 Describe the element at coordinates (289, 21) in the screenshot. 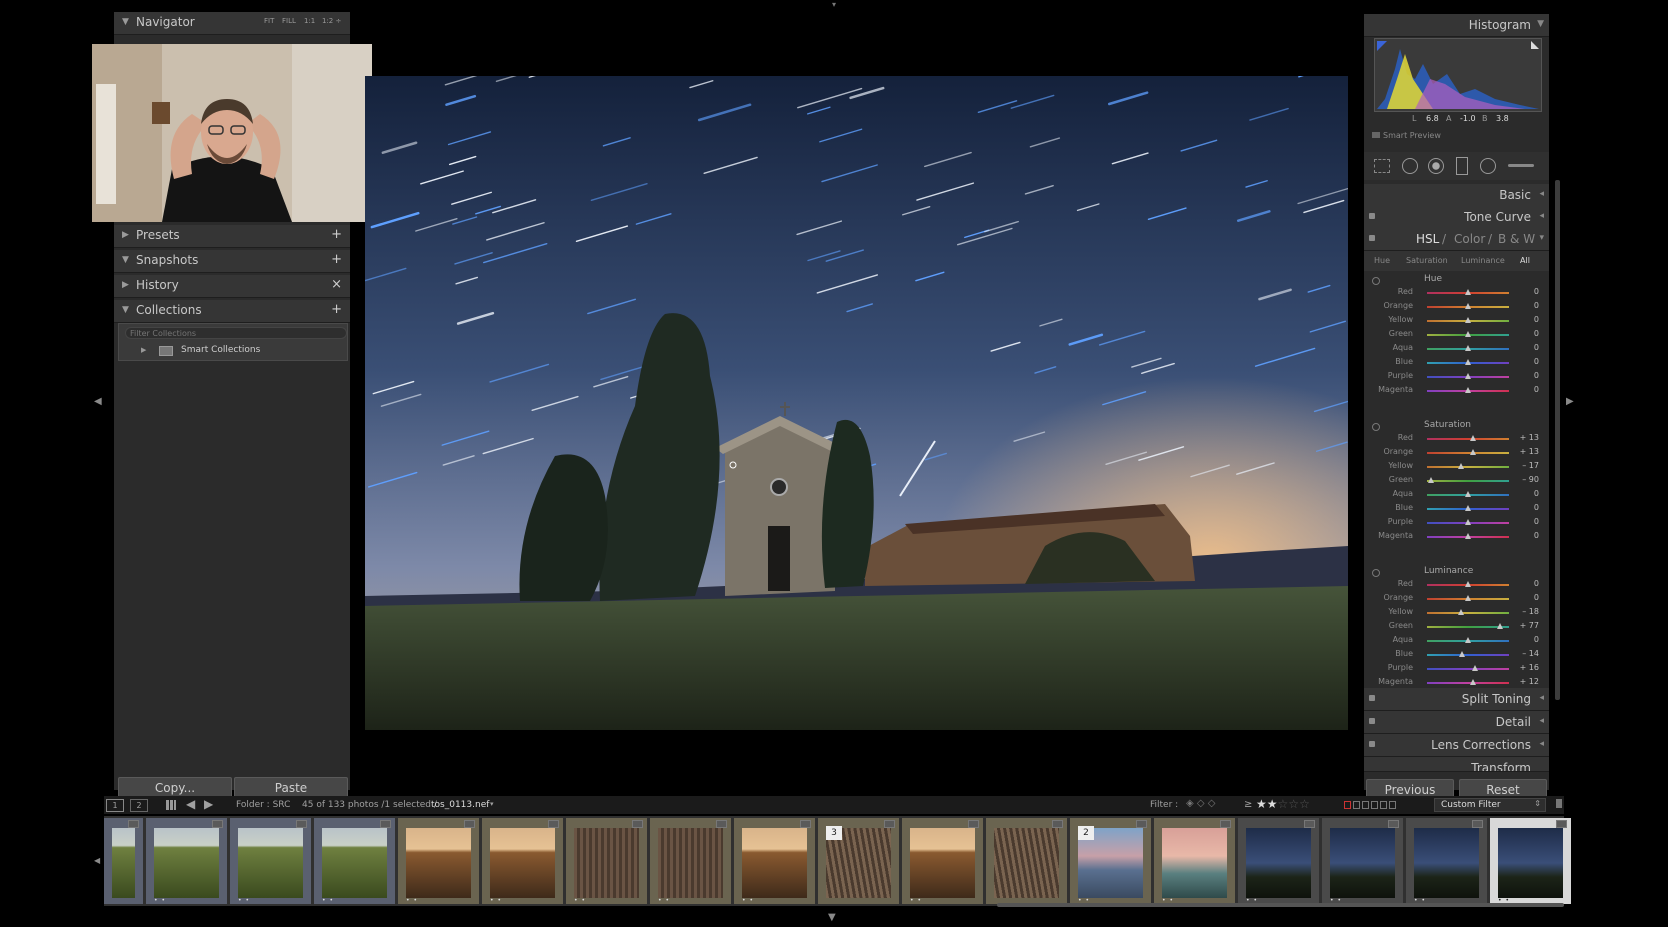

I see `nav-mode-fill: FILL` at that location.